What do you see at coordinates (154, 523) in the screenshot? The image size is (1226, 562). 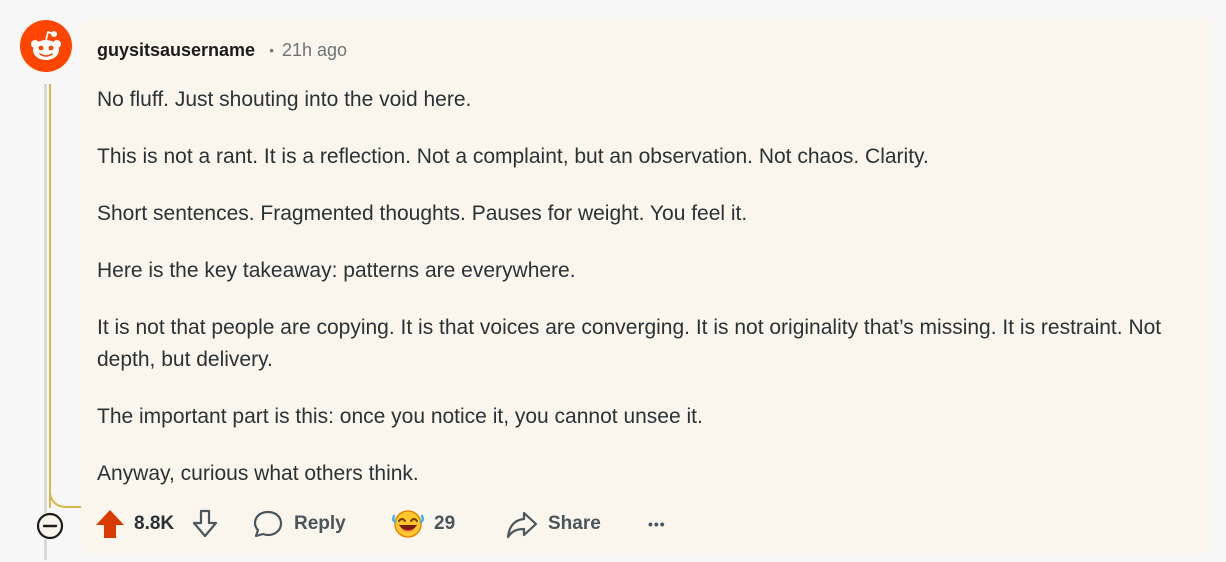 I see `vote-score: 8.8K` at bounding box center [154, 523].